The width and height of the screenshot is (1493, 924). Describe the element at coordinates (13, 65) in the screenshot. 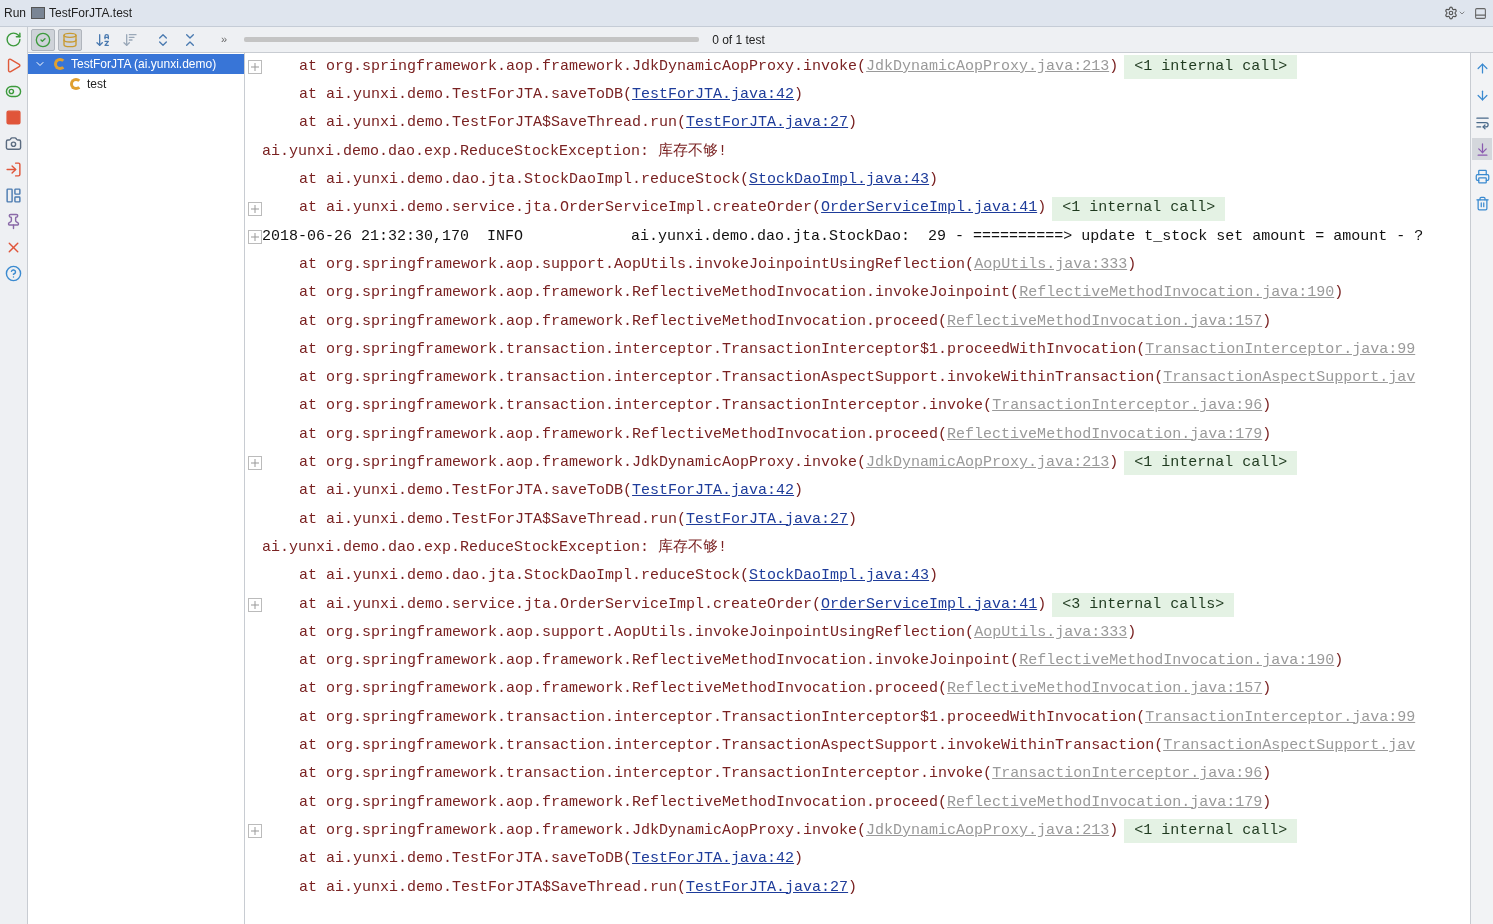

I see `play-icon` at that location.